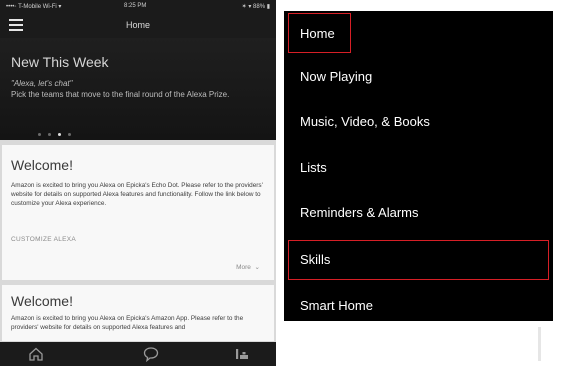 The image size is (561, 366). What do you see at coordinates (60, 62) in the screenshot?
I see `banner-title: New This Week` at bounding box center [60, 62].